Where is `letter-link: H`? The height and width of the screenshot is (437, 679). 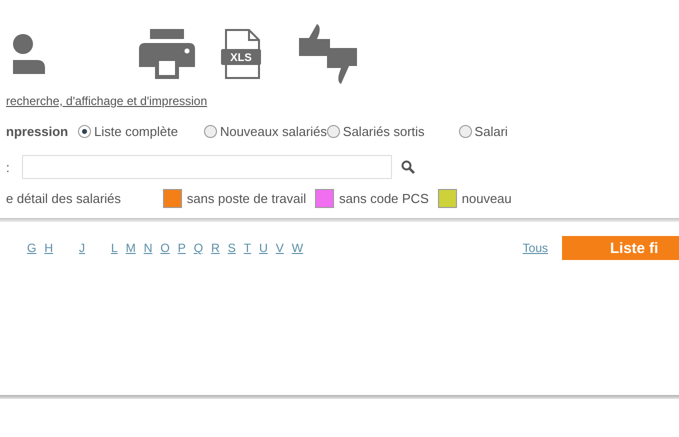
letter-link: H is located at coordinates (49, 248).